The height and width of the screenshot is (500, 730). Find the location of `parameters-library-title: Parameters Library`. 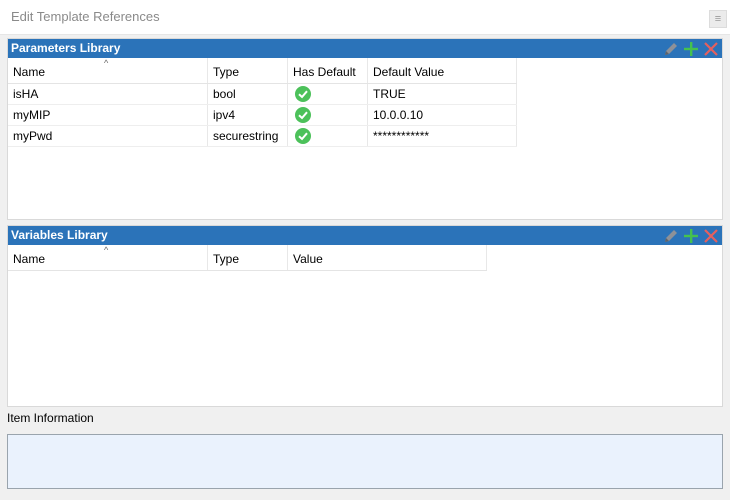

parameters-library-title: Parameters Library is located at coordinates (66, 48).